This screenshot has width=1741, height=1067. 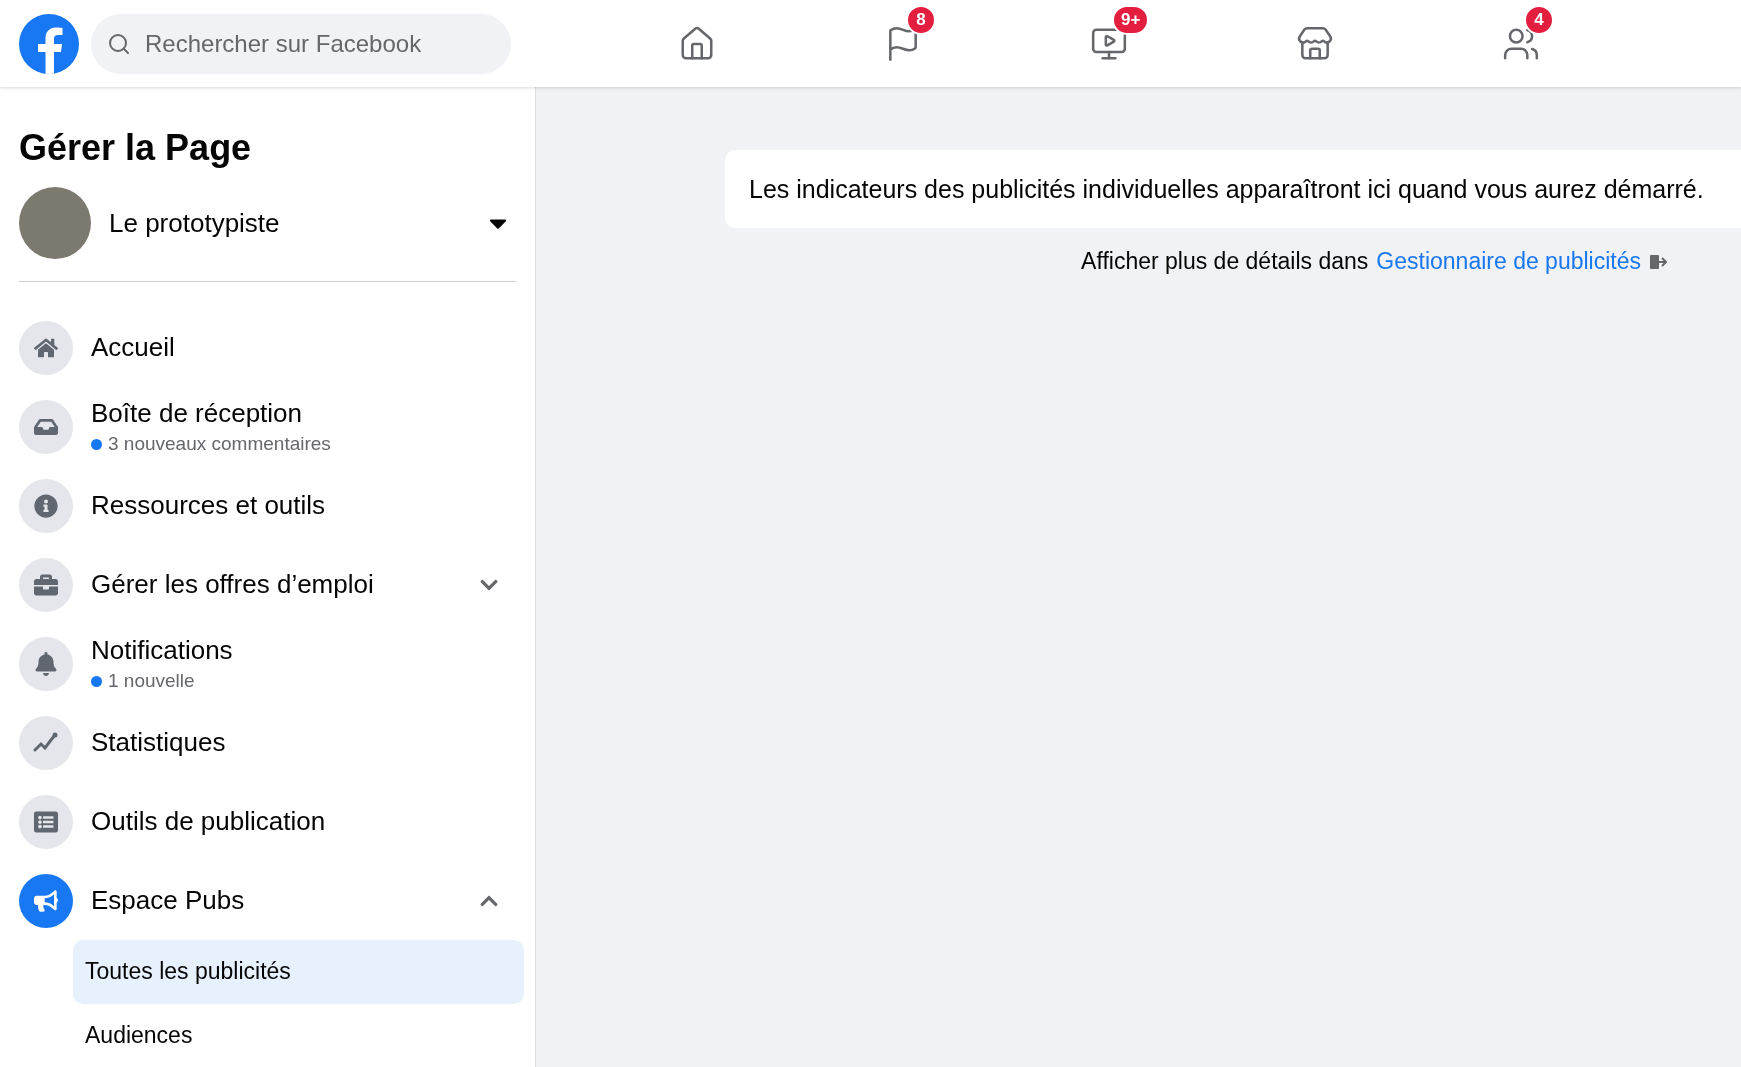 I want to click on sidebar-item: Gérer les offres d’emploi, so click(x=267, y=584).